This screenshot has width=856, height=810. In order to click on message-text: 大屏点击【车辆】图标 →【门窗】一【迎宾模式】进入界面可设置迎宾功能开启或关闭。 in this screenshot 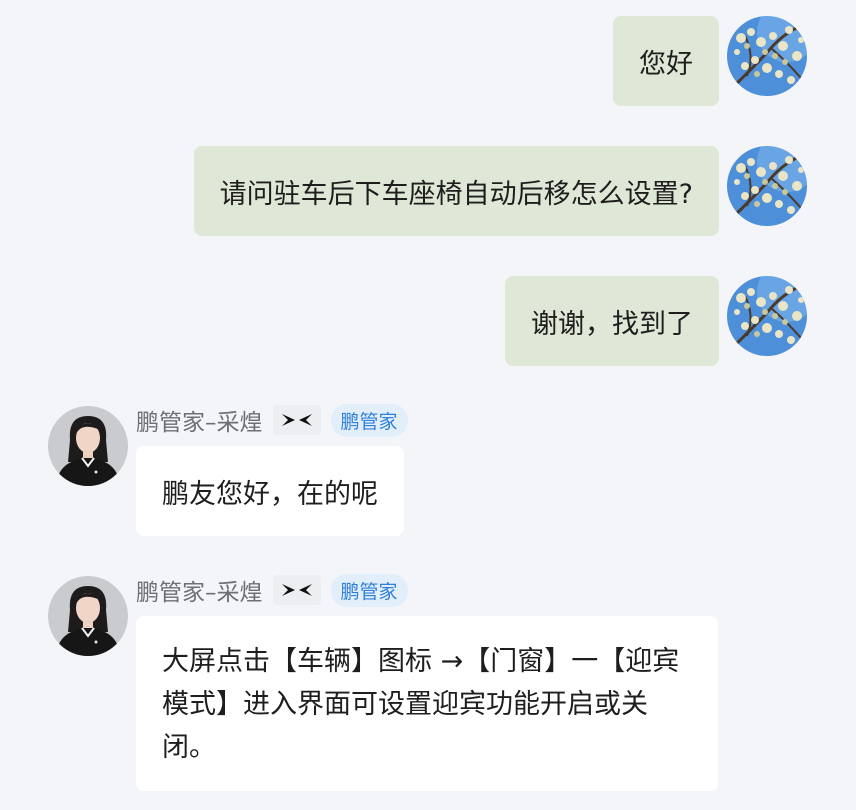, I will do `click(421, 704)`.